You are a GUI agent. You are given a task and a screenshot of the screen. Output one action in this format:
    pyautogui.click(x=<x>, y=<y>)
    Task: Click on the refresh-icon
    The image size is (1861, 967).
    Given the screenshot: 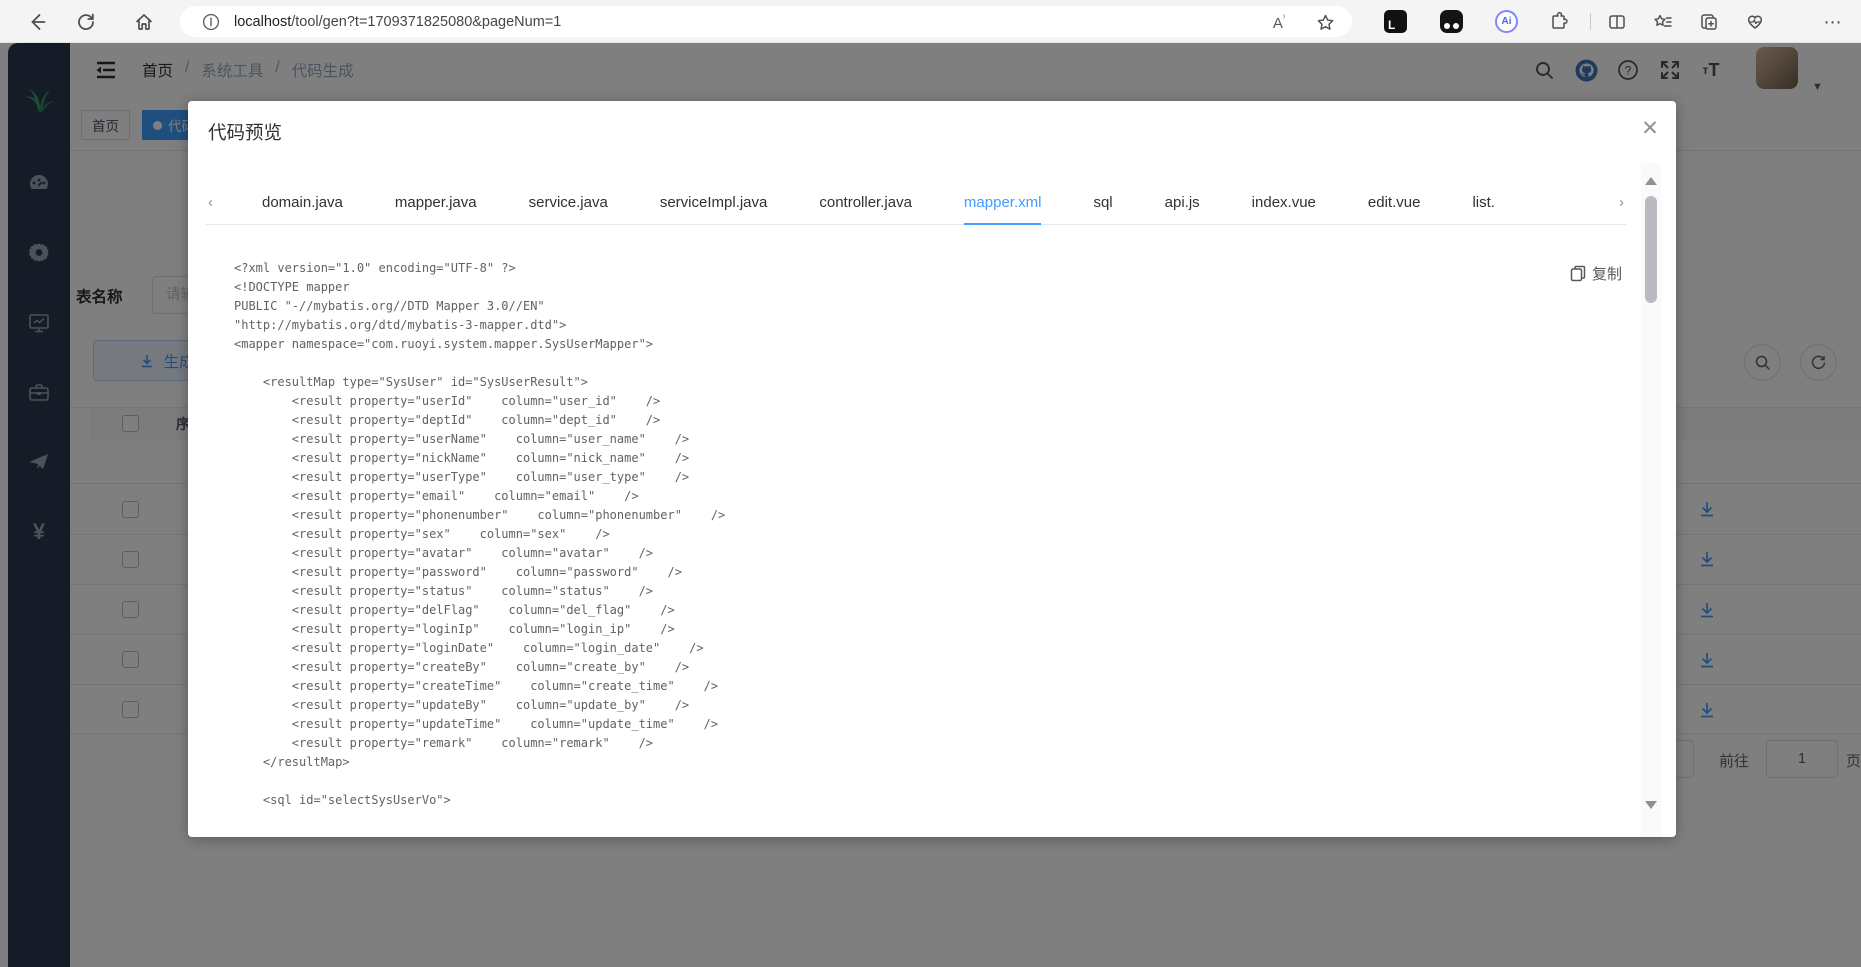 What is the action you would take?
    pyautogui.click(x=86, y=22)
    